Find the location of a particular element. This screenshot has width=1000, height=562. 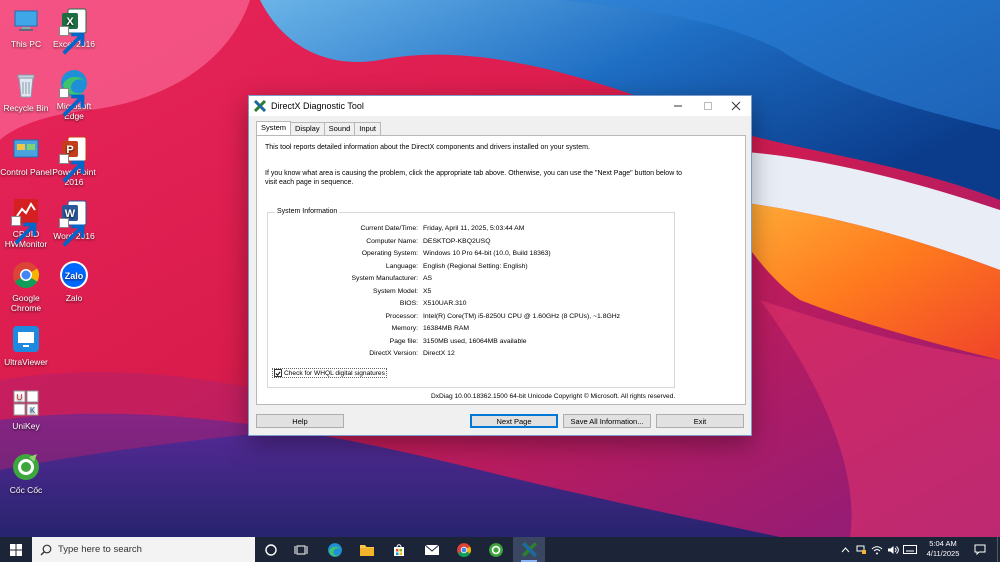

minimize-icon is located at coordinates (678, 106).